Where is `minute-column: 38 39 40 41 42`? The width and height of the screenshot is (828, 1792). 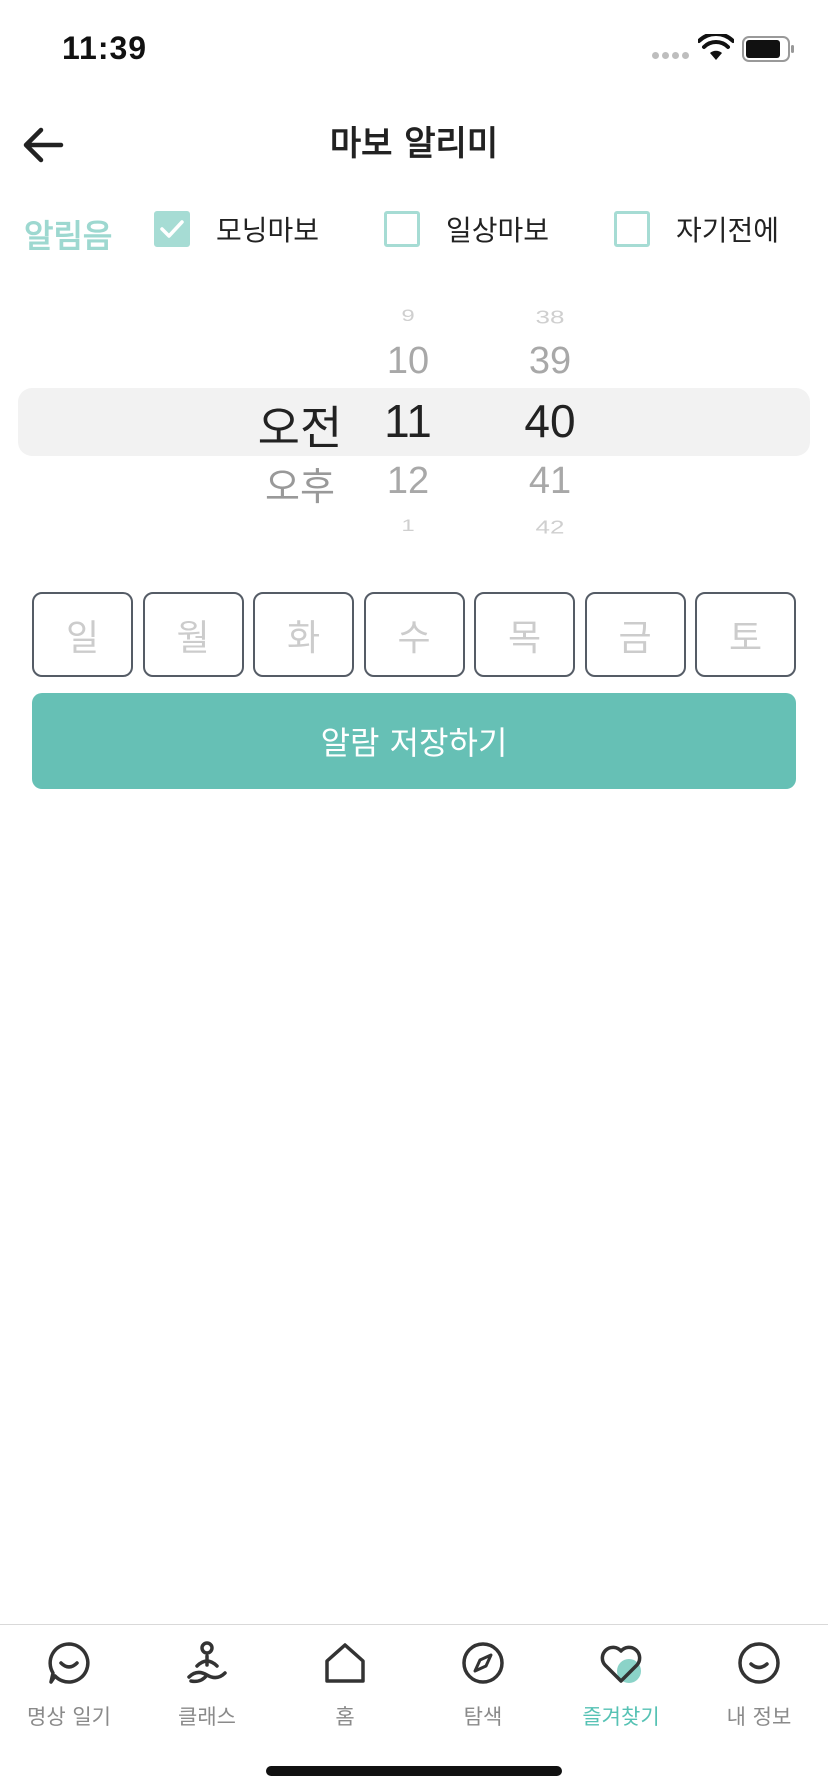 minute-column: 38 39 40 41 42 is located at coordinates (550, 420).